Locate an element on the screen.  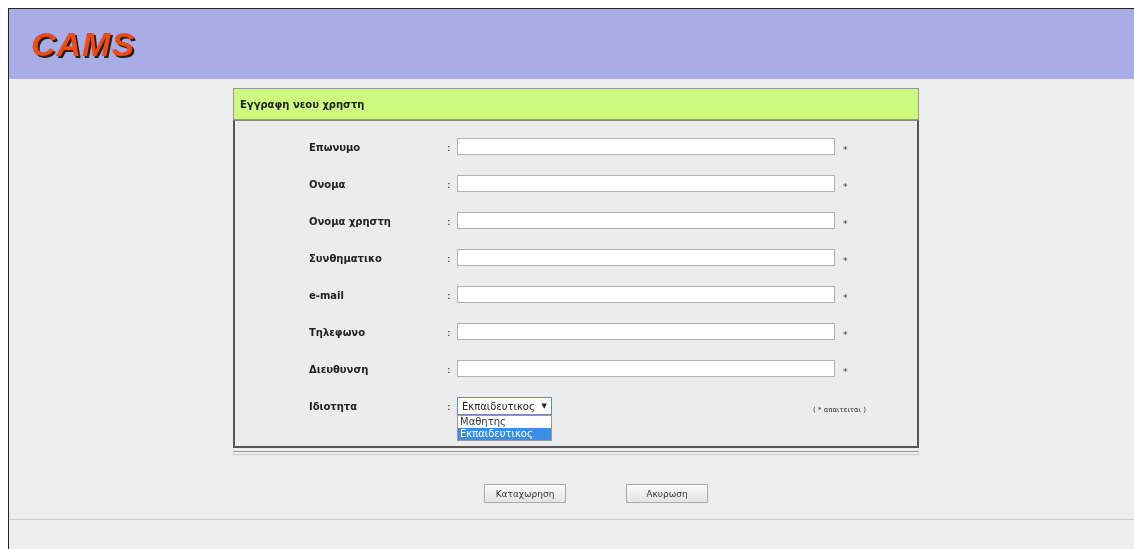
dropdown-option: Μαθητης is located at coordinates (504, 422).